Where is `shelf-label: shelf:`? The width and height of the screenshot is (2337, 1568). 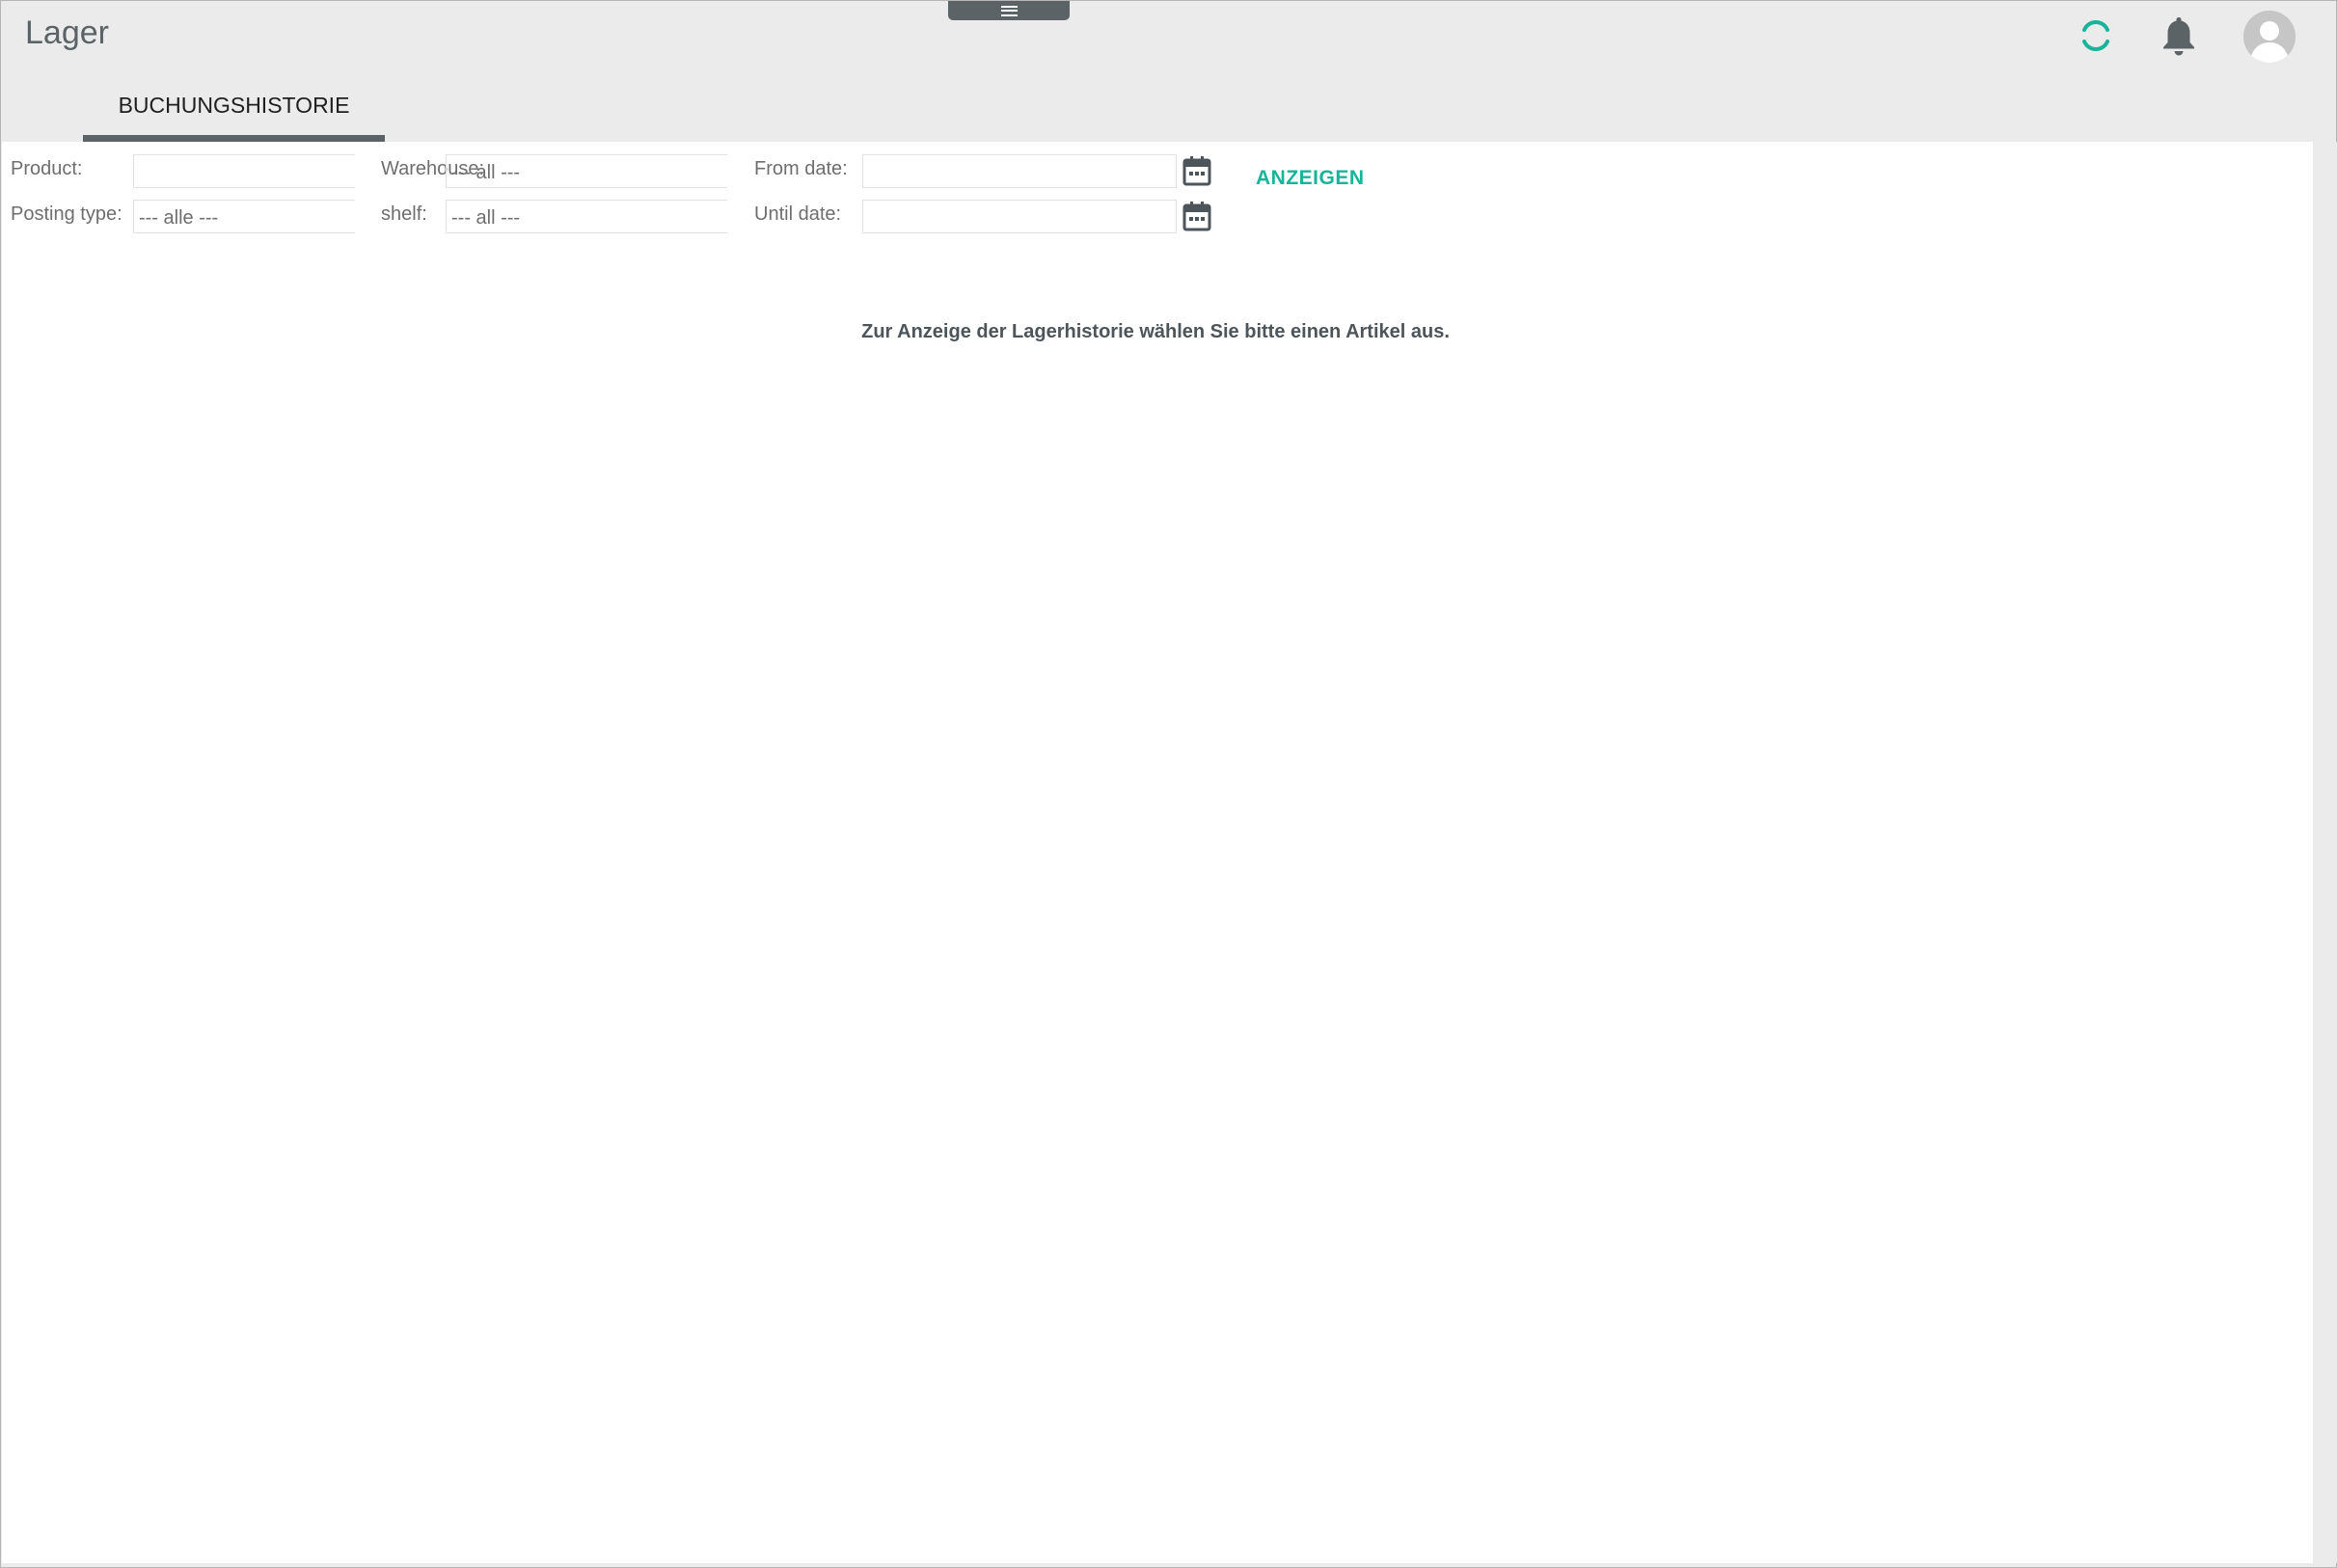 shelf-label: shelf: is located at coordinates (404, 214).